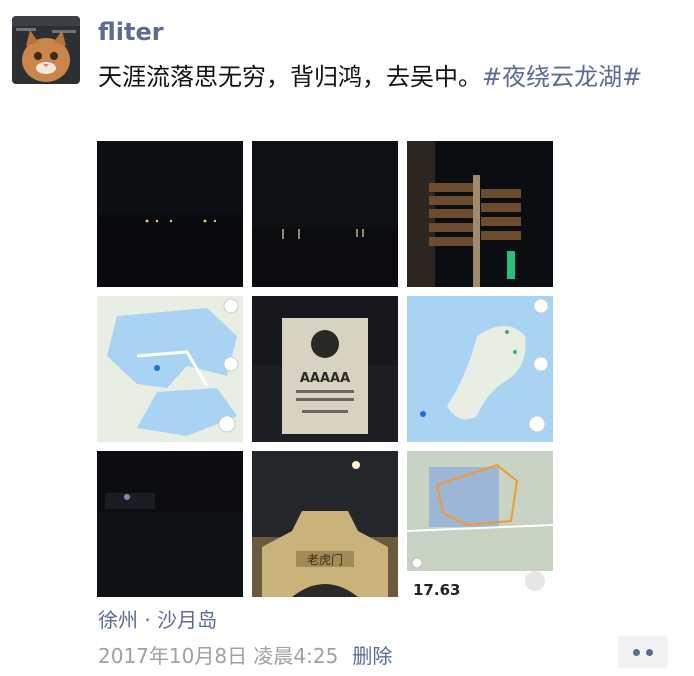  I want to click on photo-scenic-sign: AAAAA, so click(325, 369).